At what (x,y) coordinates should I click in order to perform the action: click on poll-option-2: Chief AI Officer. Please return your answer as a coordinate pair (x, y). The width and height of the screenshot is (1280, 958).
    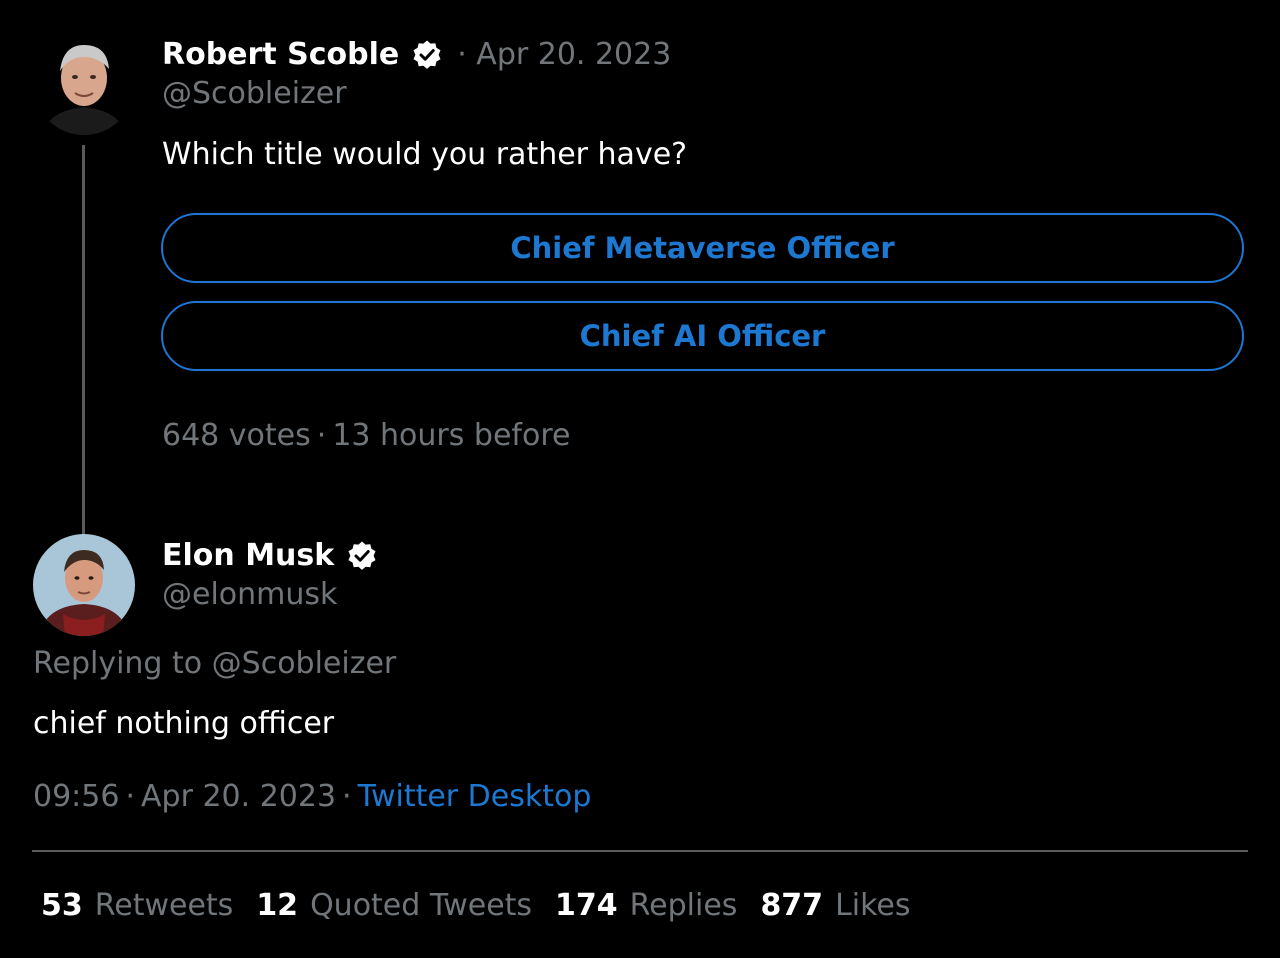
    Looking at the image, I should click on (702, 336).